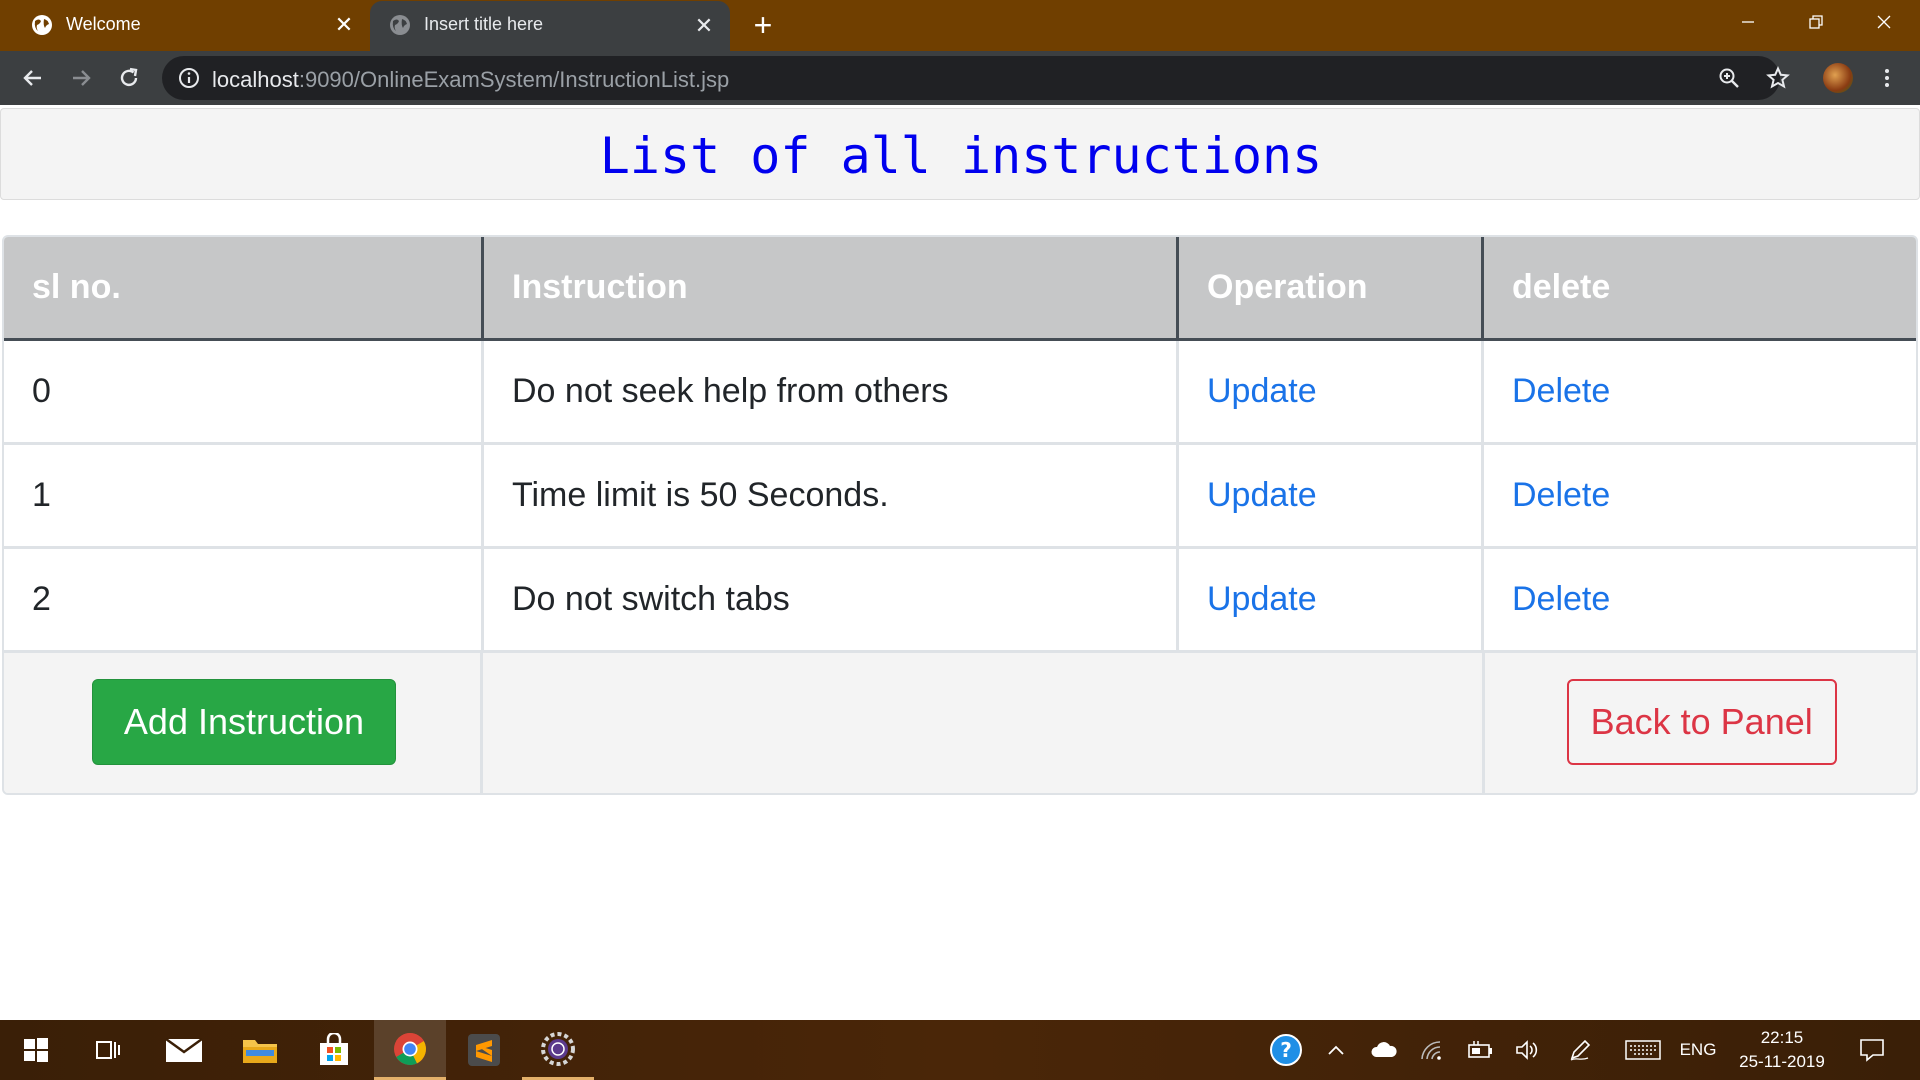 The height and width of the screenshot is (1080, 1920). I want to click on more-menu-icon, so click(1887, 78).